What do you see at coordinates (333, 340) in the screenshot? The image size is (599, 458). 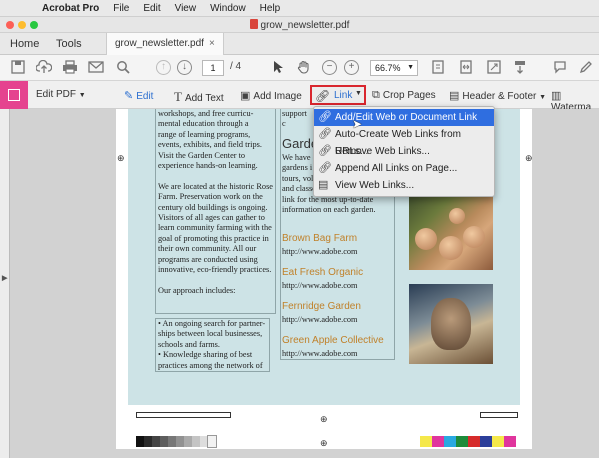 I see `garden-name: Green Apple Collective` at bounding box center [333, 340].